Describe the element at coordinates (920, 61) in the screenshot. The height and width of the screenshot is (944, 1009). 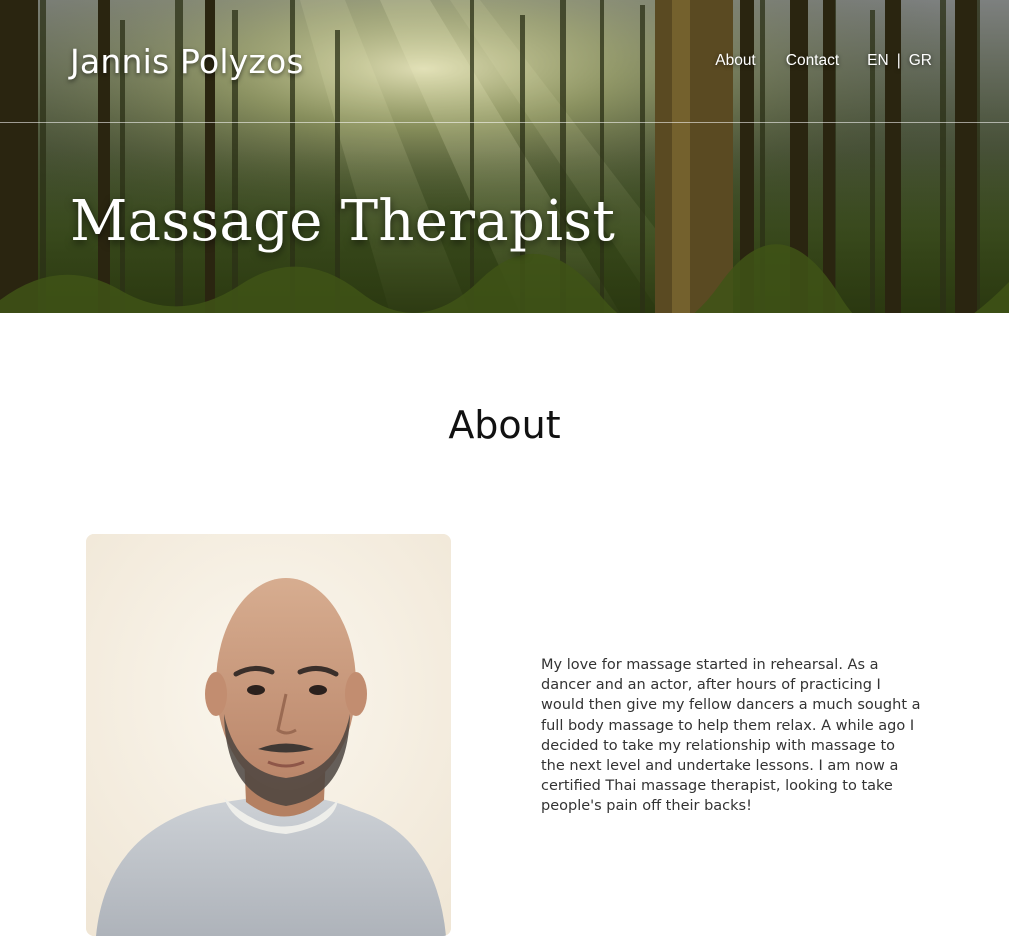
I see `lang-gr-link: GR` at that location.